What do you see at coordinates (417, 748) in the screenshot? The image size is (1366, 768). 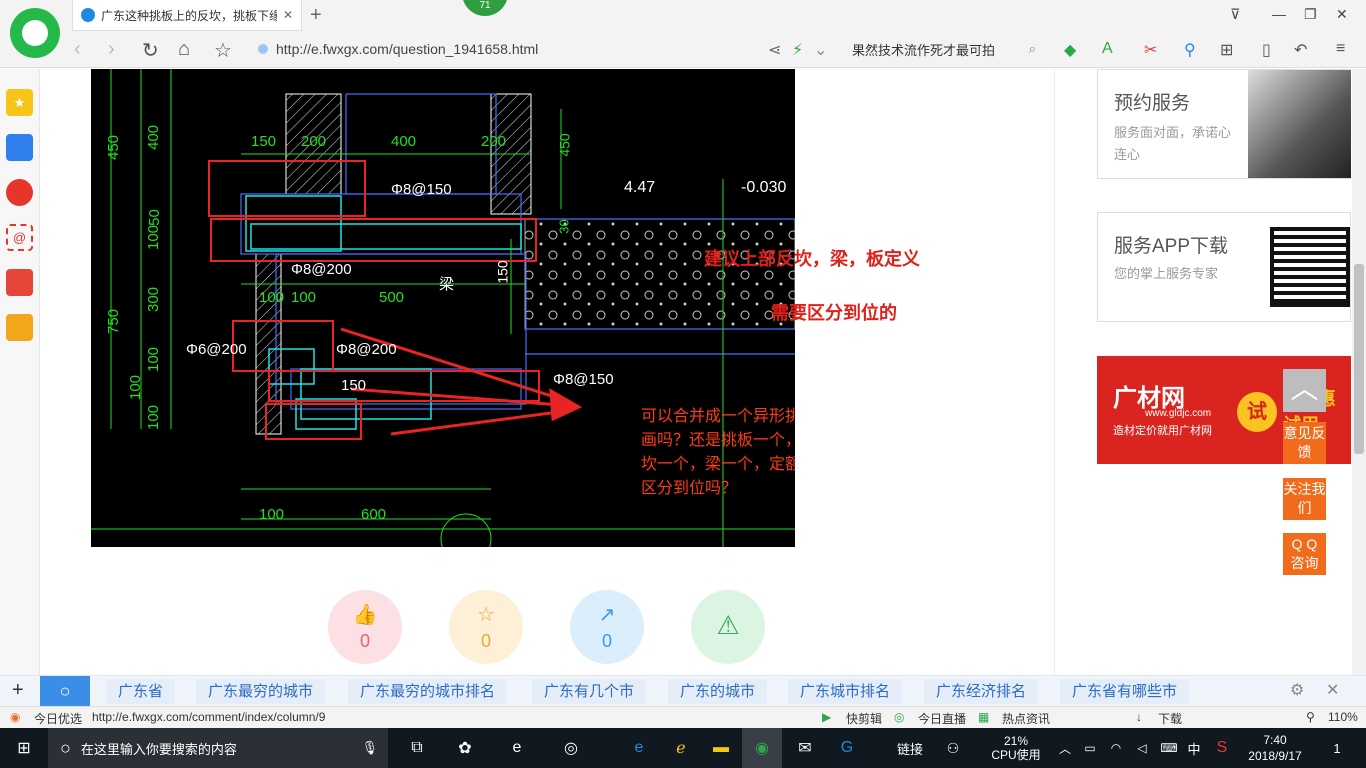 I see `task-view-icon: ⧉` at bounding box center [417, 748].